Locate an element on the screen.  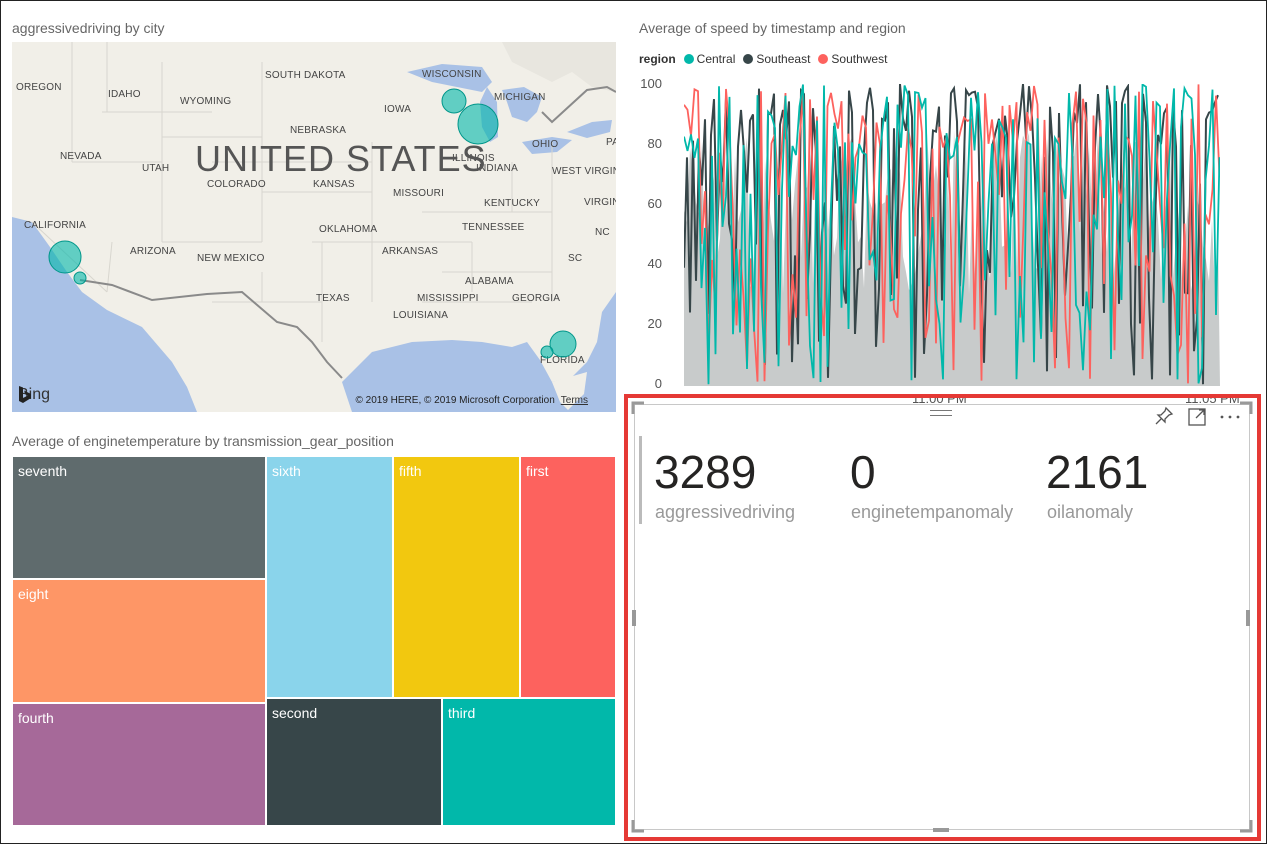
legend-label: Southeast is located at coordinates (783, 59).